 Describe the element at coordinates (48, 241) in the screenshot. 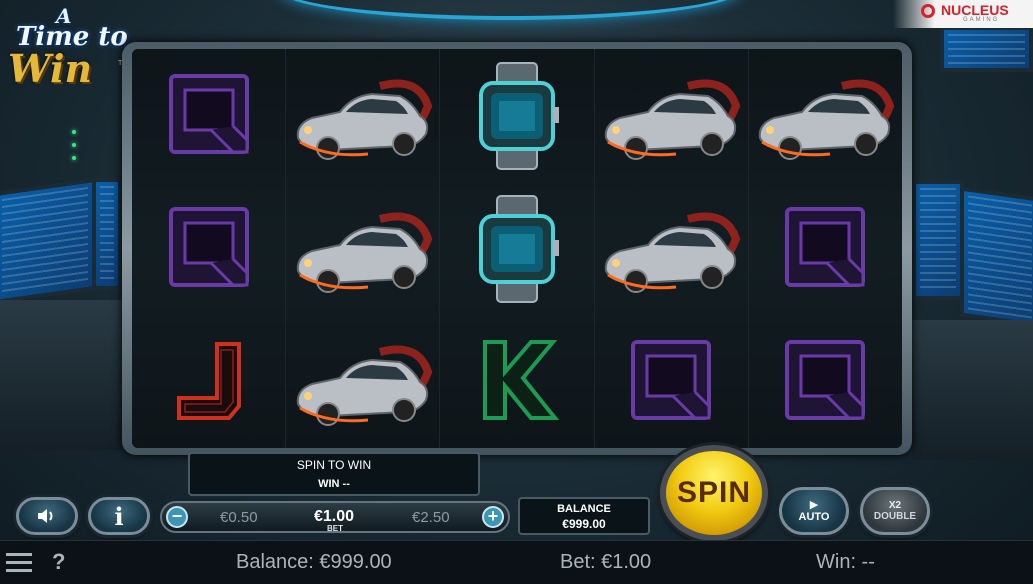

I see `background-monitor-left` at that location.